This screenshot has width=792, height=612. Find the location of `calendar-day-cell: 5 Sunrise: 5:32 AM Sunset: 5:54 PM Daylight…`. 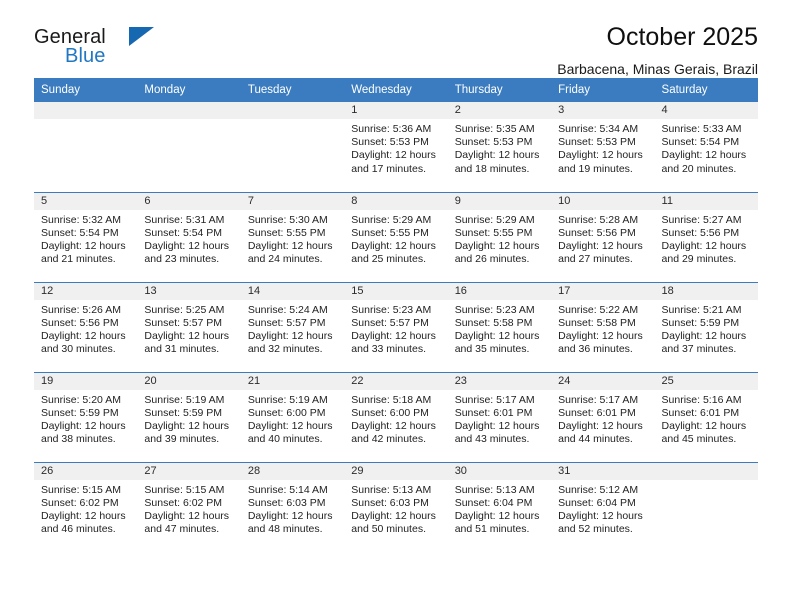

calendar-day-cell: 5 Sunrise: 5:32 AM Sunset: 5:54 PM Daylight… is located at coordinates (86, 236).